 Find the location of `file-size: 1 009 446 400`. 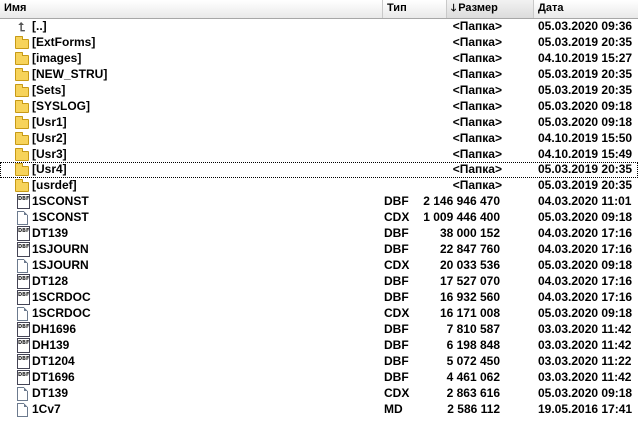

file-size: 1 009 446 400 is located at coordinates (461, 217).